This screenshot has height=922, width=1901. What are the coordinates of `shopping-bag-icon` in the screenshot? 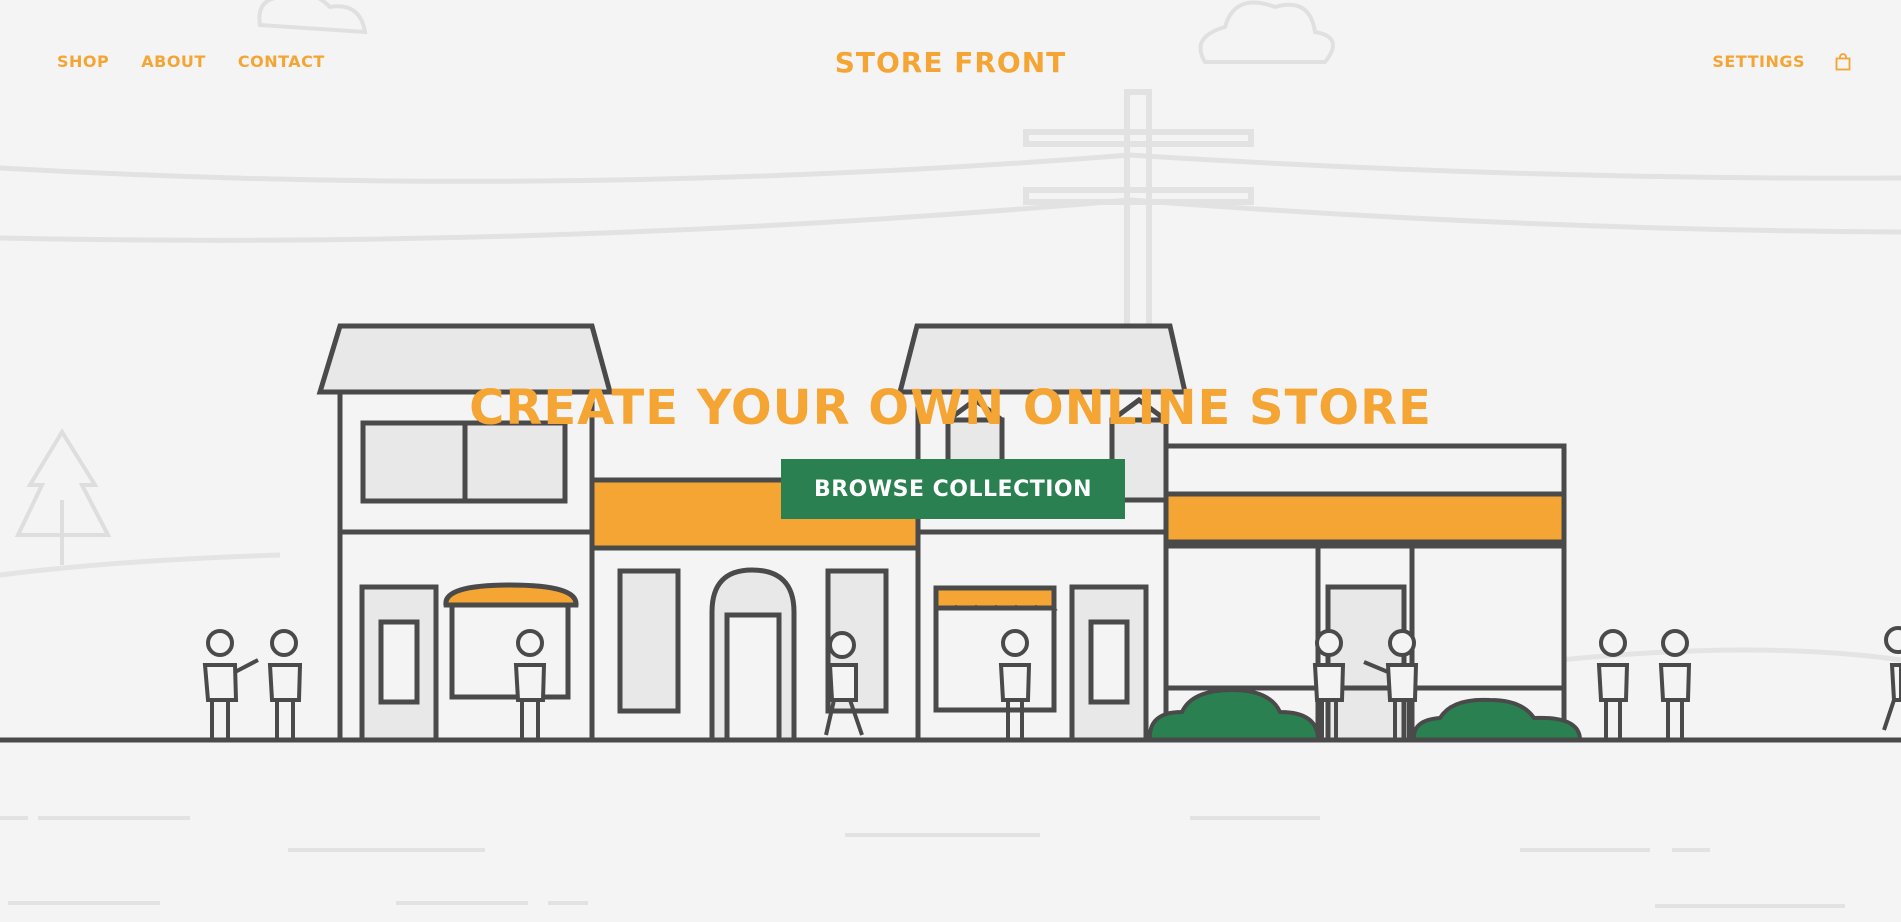 It's located at (1843, 61).